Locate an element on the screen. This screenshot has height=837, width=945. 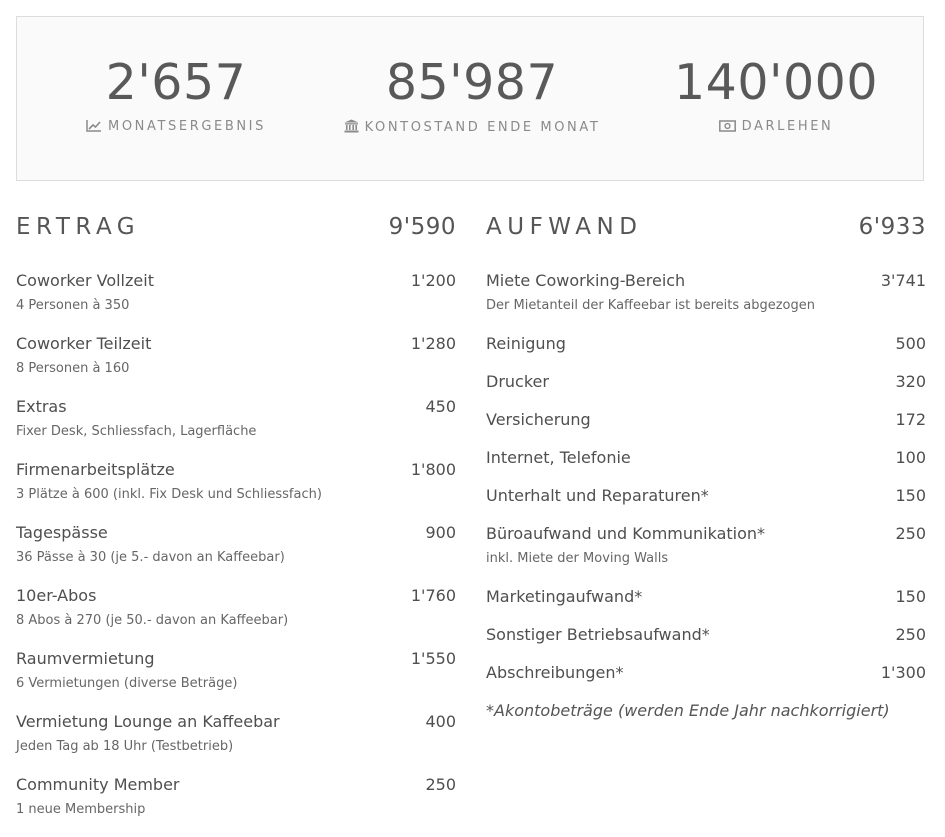
list-item: Coworker Vollzeit 1'200 4 Personen à 350 is located at coordinates (236, 301).